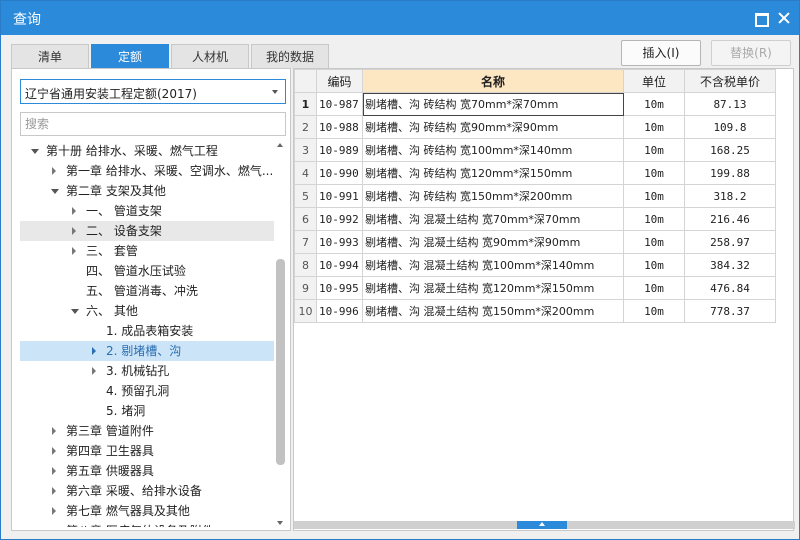 The image size is (800, 540). What do you see at coordinates (339, 265) in the screenshot?
I see `code-cell: 10-994` at bounding box center [339, 265].